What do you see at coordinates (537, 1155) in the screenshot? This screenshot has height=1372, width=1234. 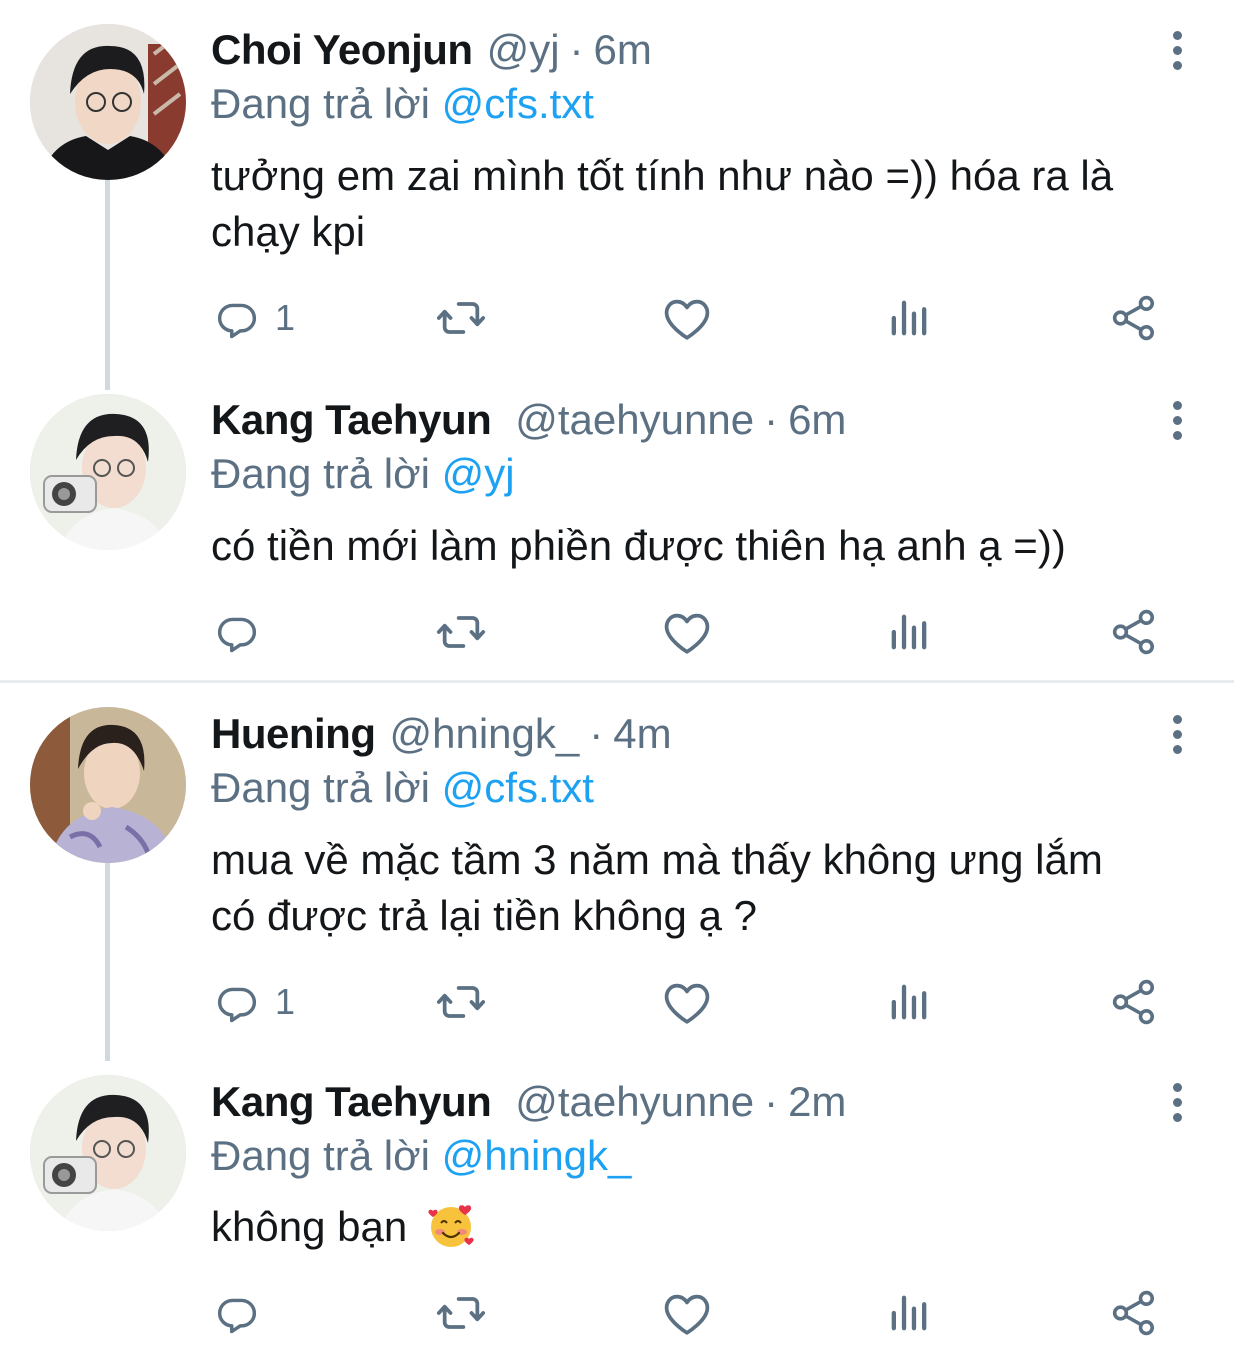 I see `mention-link: @hningk_` at bounding box center [537, 1155].